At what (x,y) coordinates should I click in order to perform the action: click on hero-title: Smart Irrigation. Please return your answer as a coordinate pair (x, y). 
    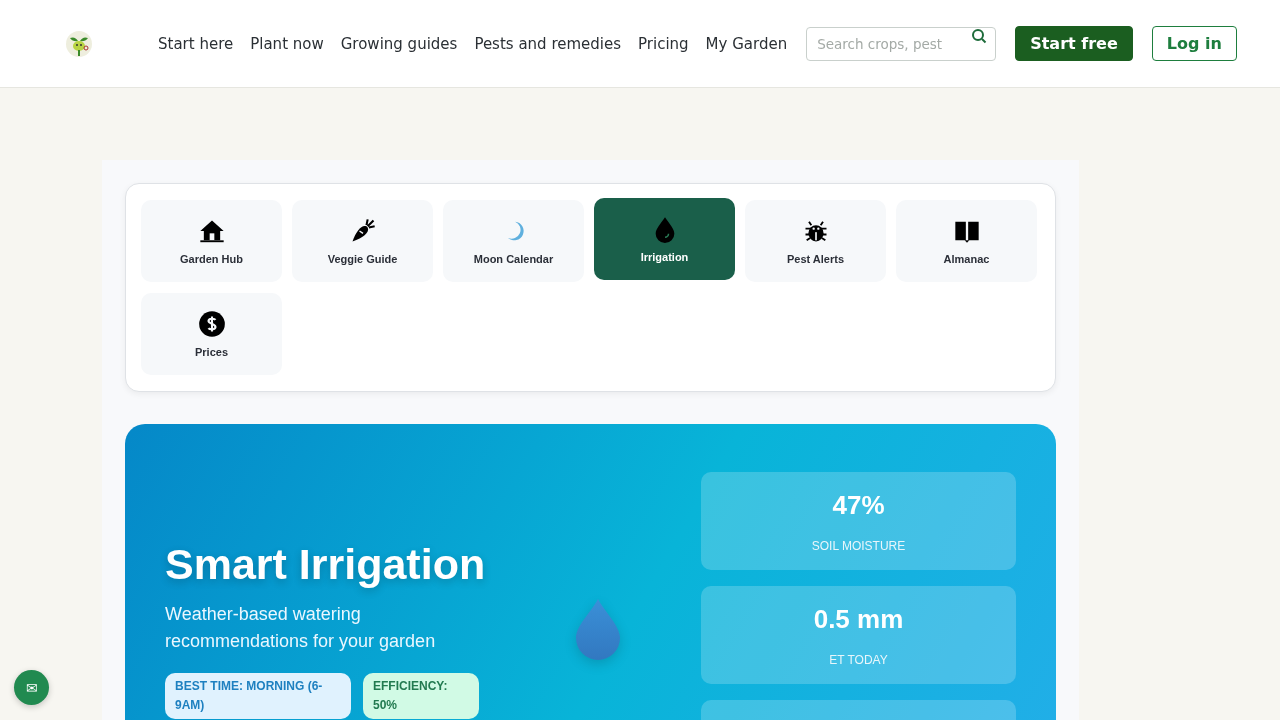
    Looking at the image, I should click on (326, 564).